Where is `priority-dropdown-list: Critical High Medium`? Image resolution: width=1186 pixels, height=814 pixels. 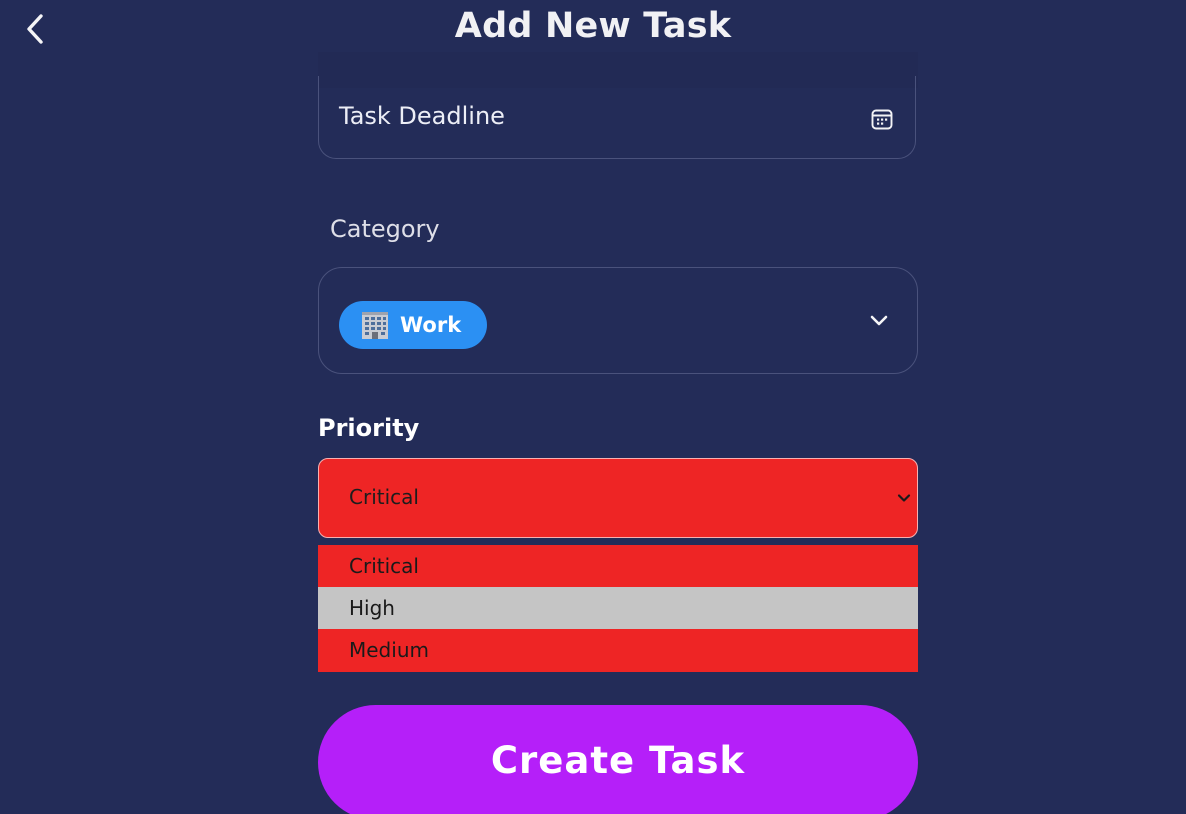 priority-dropdown-list: Critical High Medium is located at coordinates (618, 608).